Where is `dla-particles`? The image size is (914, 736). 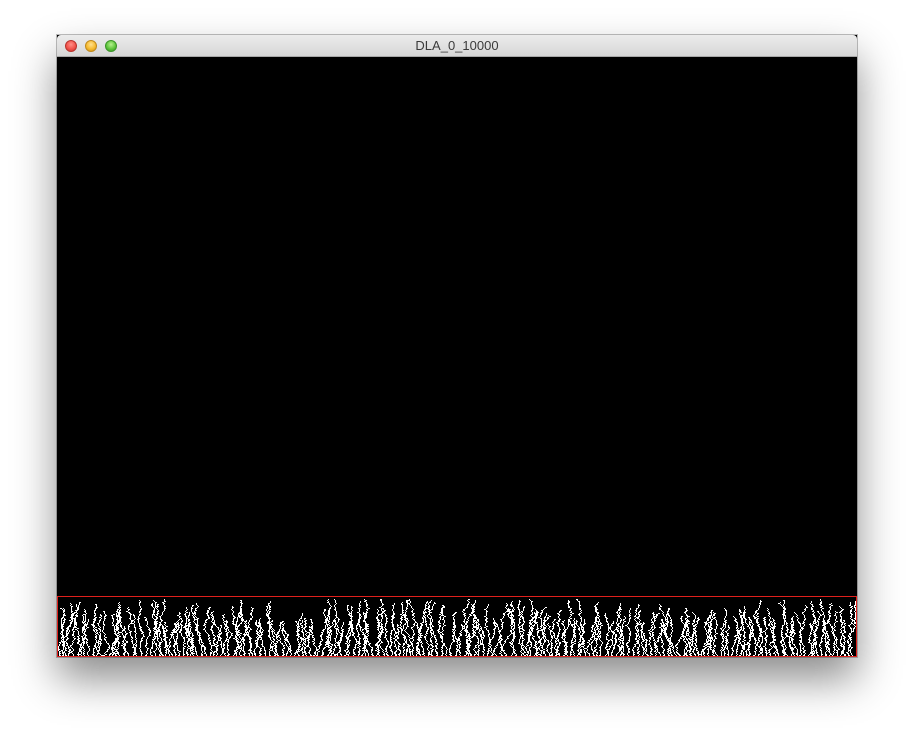
dla-particles is located at coordinates (457, 627).